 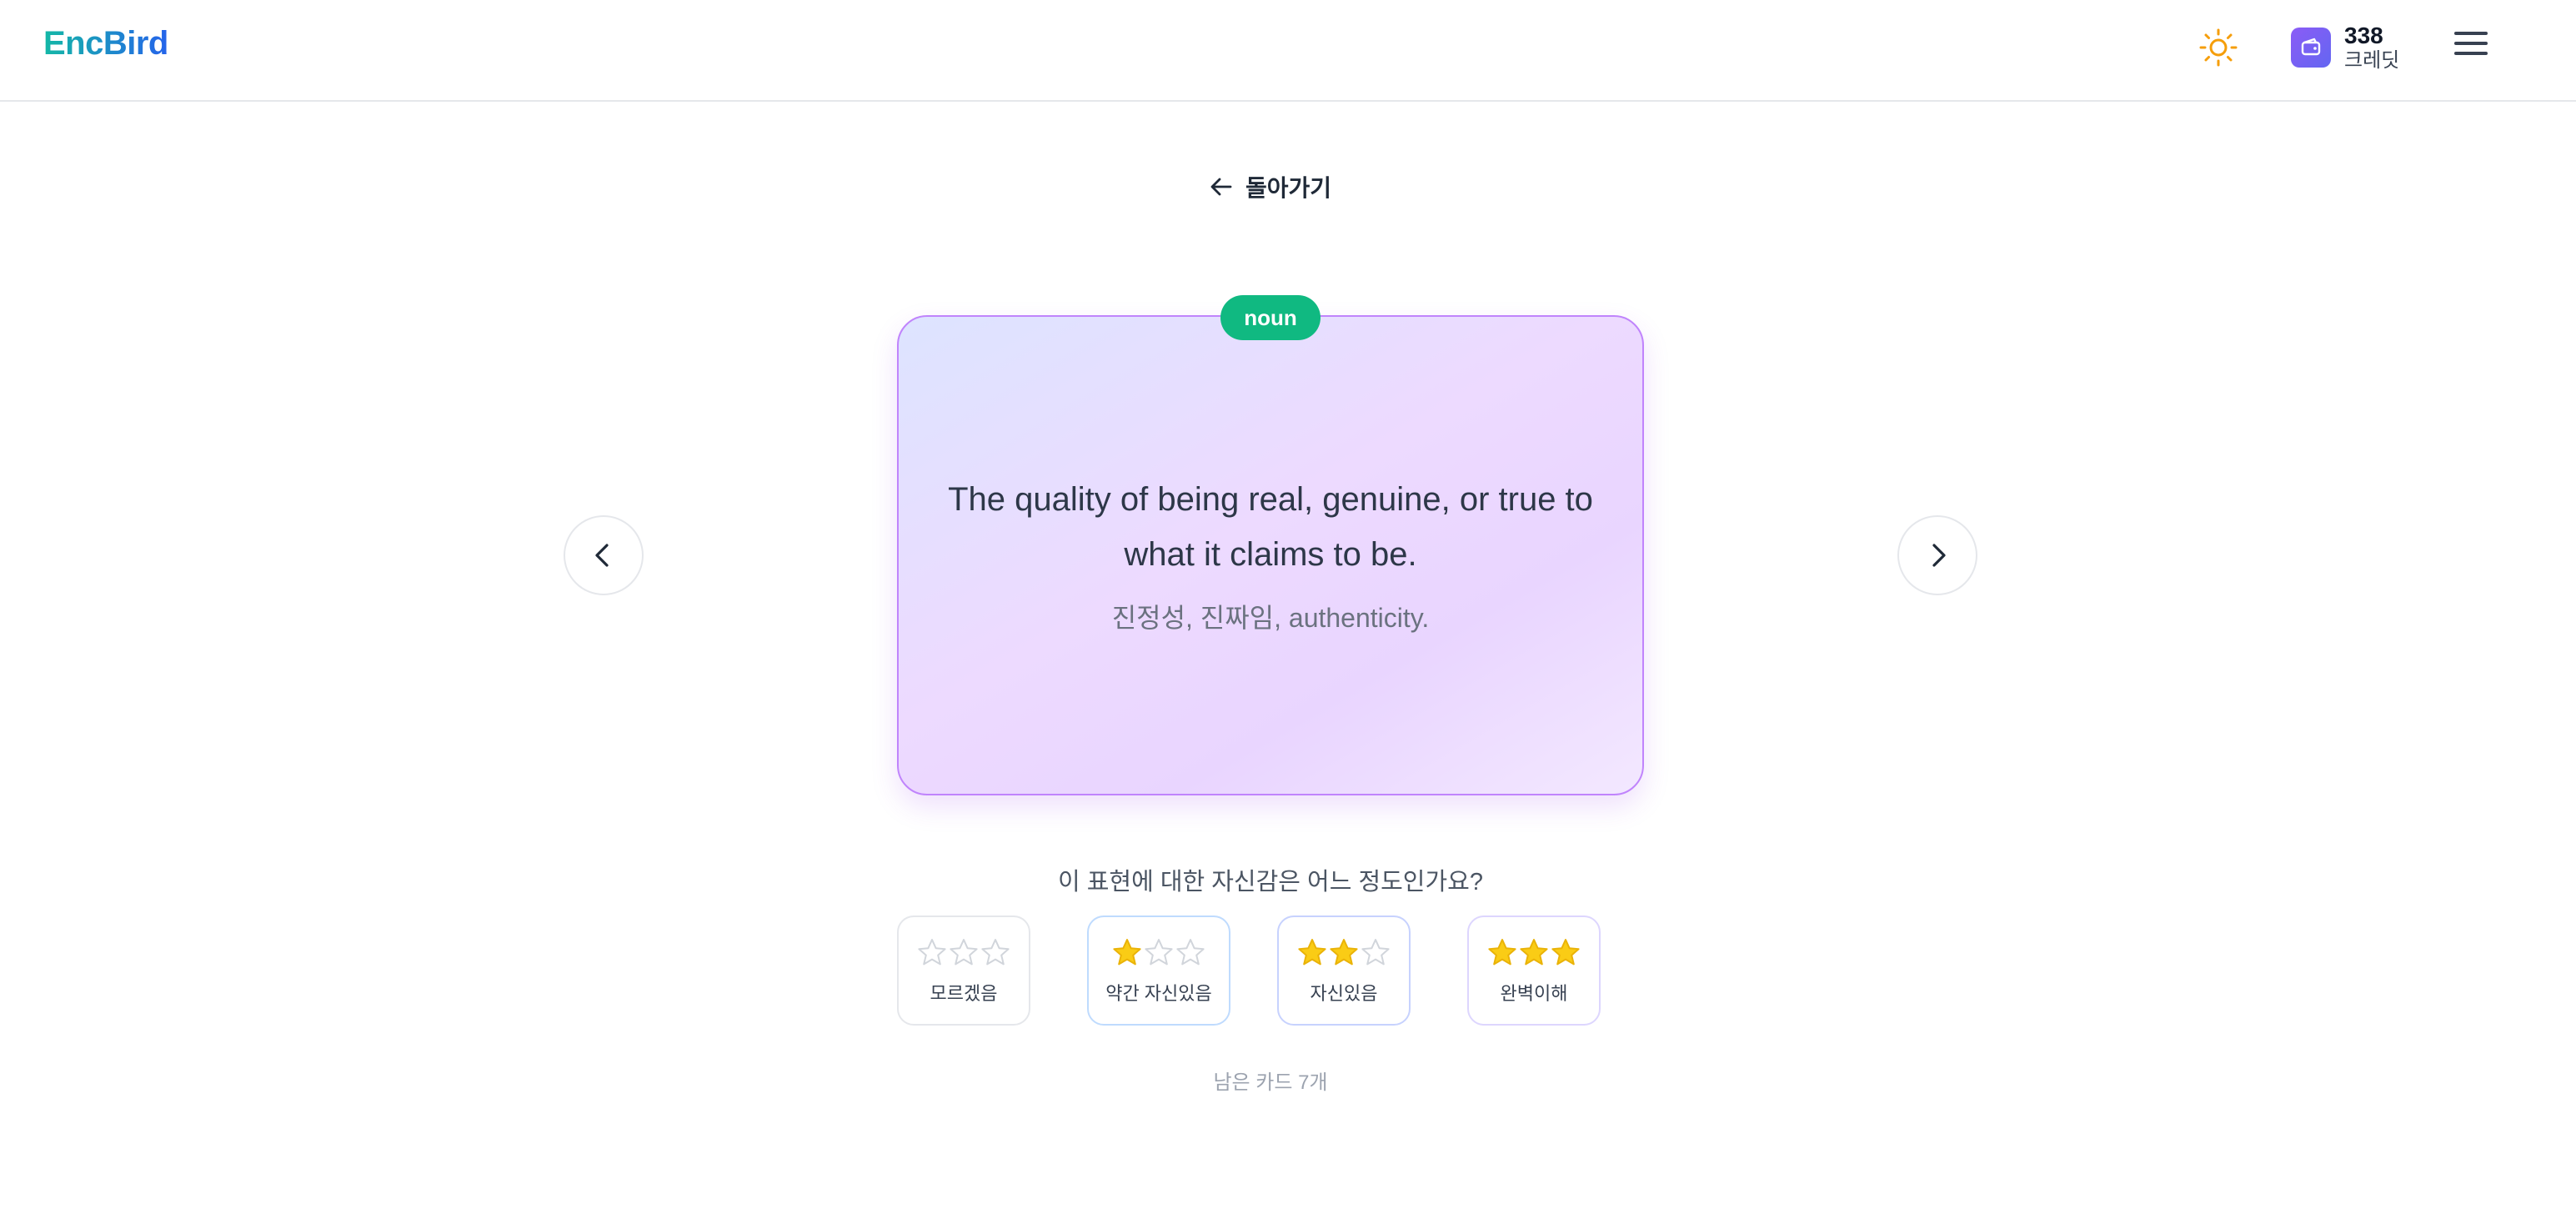 I want to click on credit-amount: 338, so click(x=2363, y=36).